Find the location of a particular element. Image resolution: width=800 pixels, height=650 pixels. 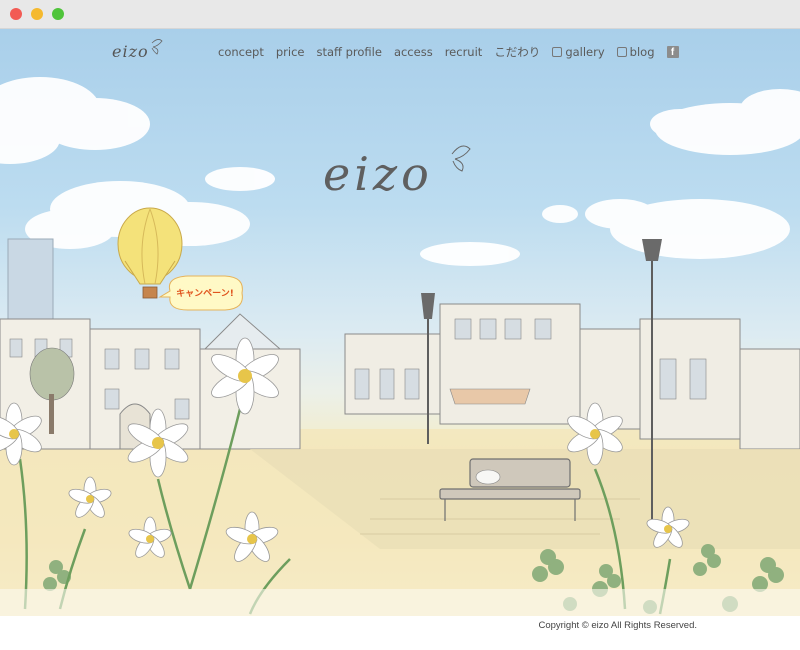

nav-label: concept is located at coordinates (241, 52).